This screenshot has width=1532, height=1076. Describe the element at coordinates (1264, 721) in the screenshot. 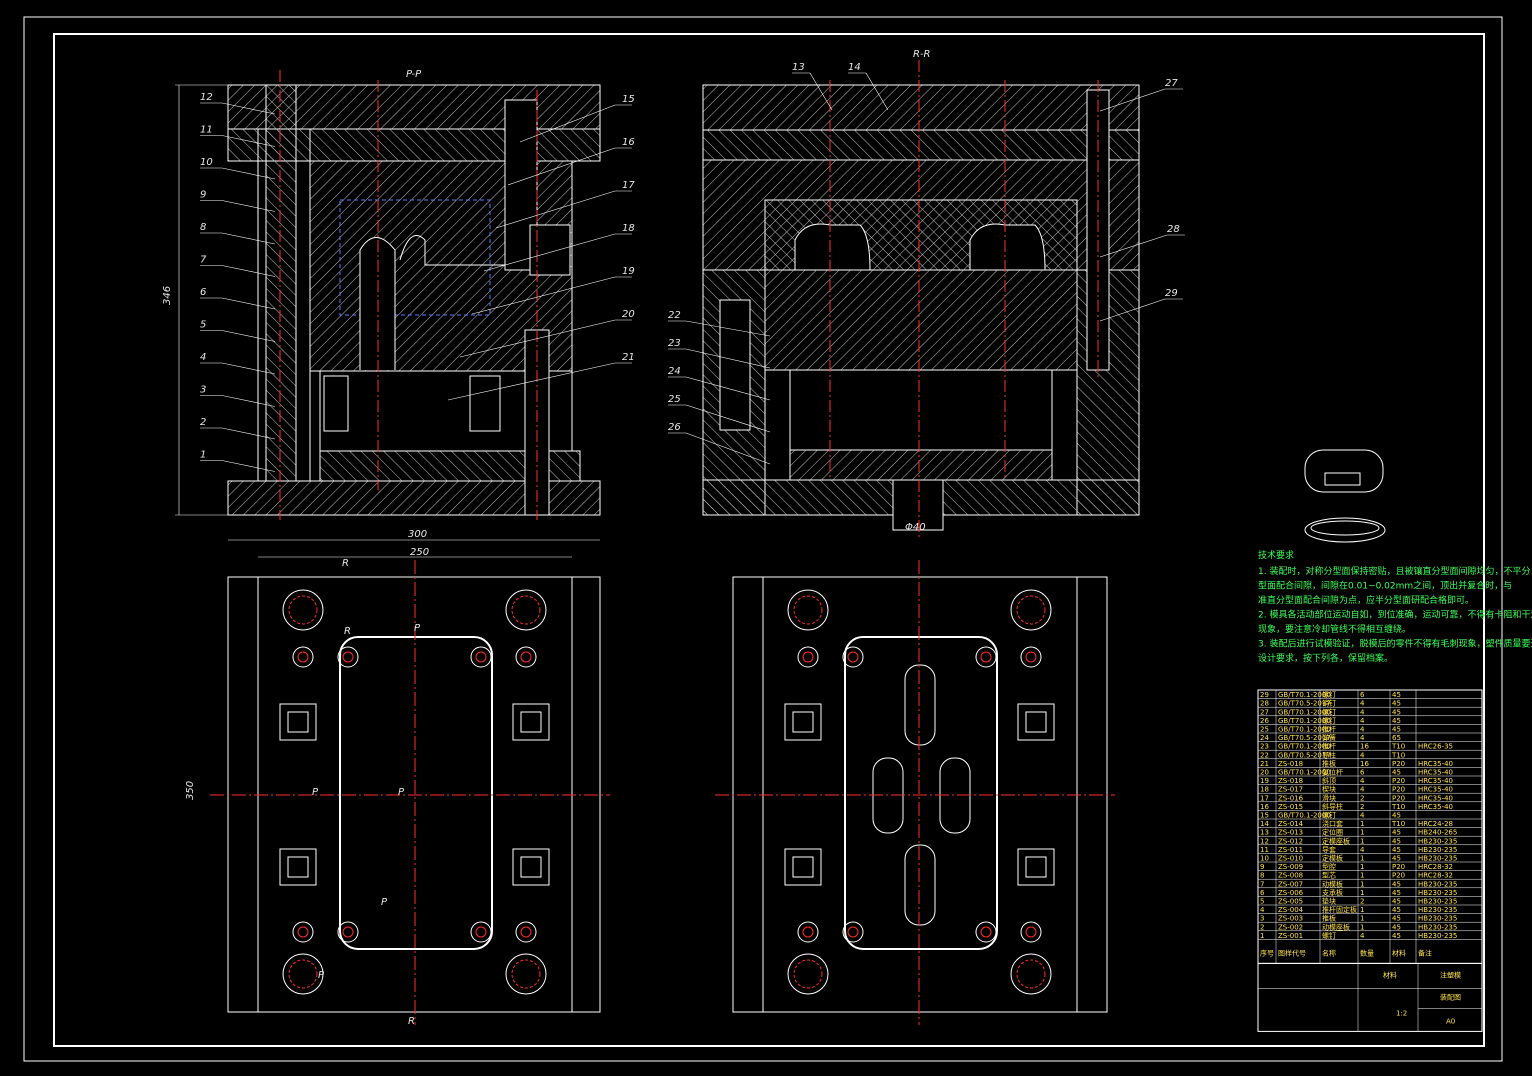

I see `bom-cell: 26` at that location.